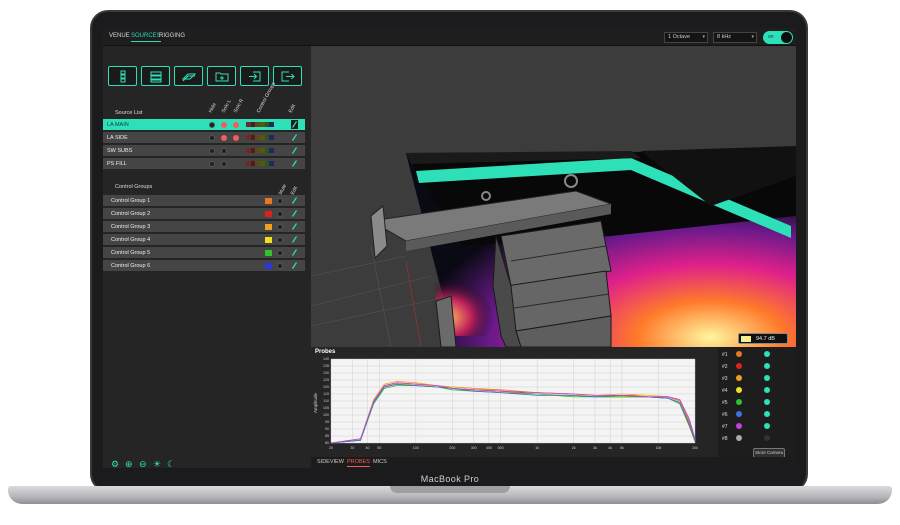  I want to click on x-tick-label: 5k, so click(622, 448).